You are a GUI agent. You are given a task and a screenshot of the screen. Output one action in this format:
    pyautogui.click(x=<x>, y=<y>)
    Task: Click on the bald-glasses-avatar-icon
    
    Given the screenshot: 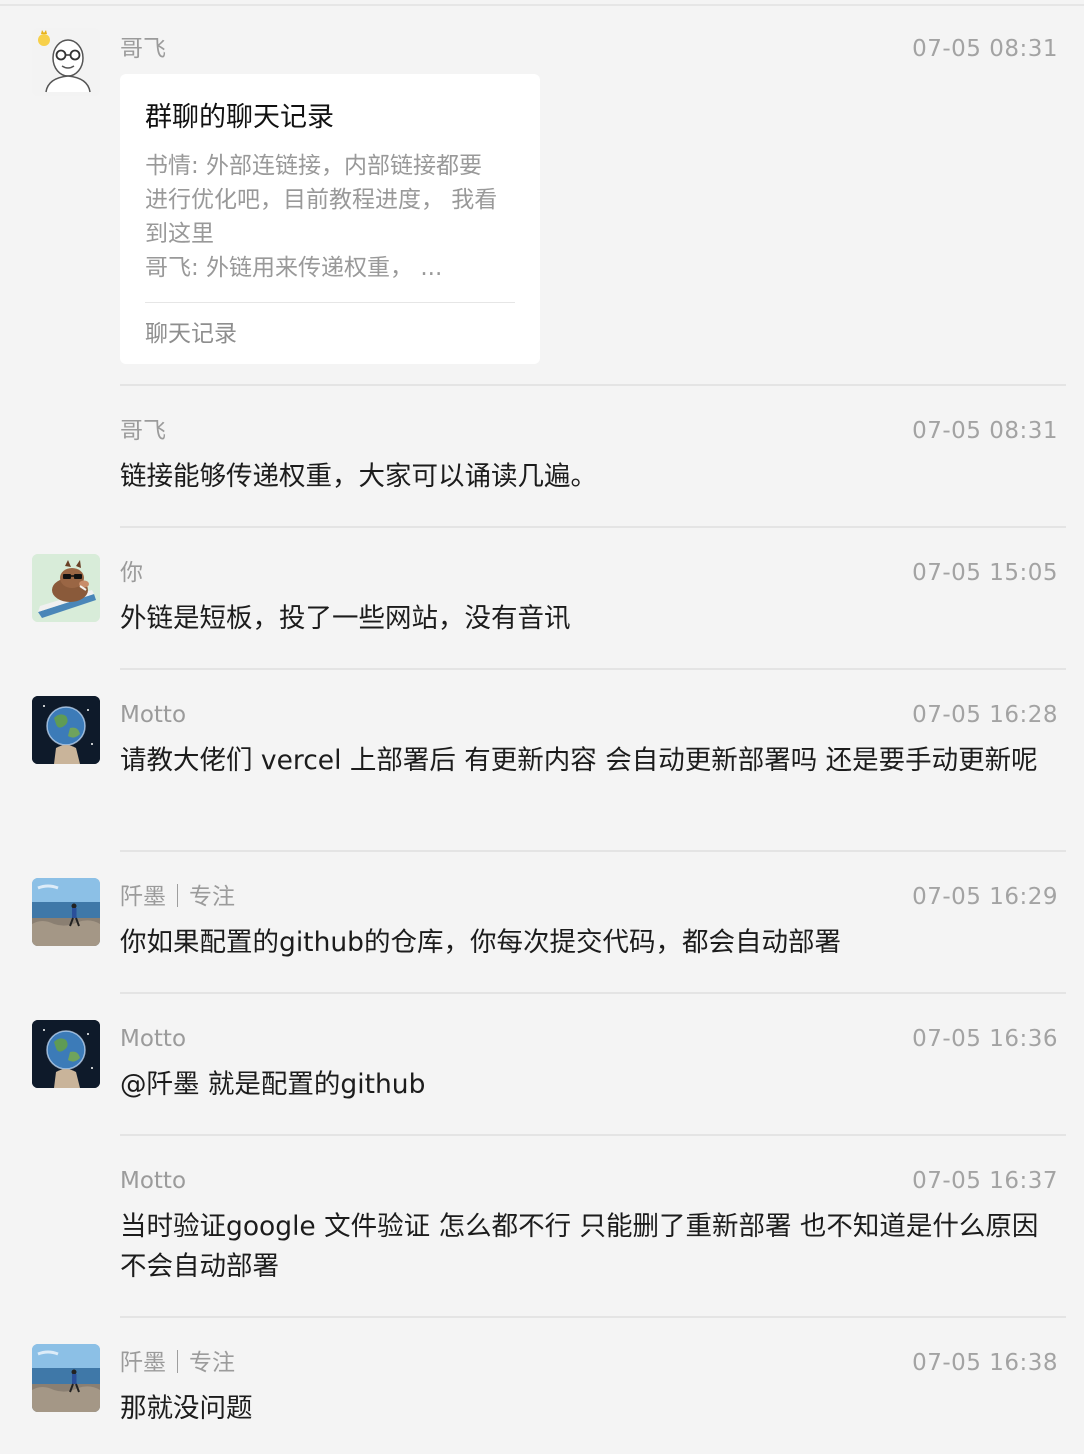 What is the action you would take?
    pyautogui.click(x=66, y=62)
    